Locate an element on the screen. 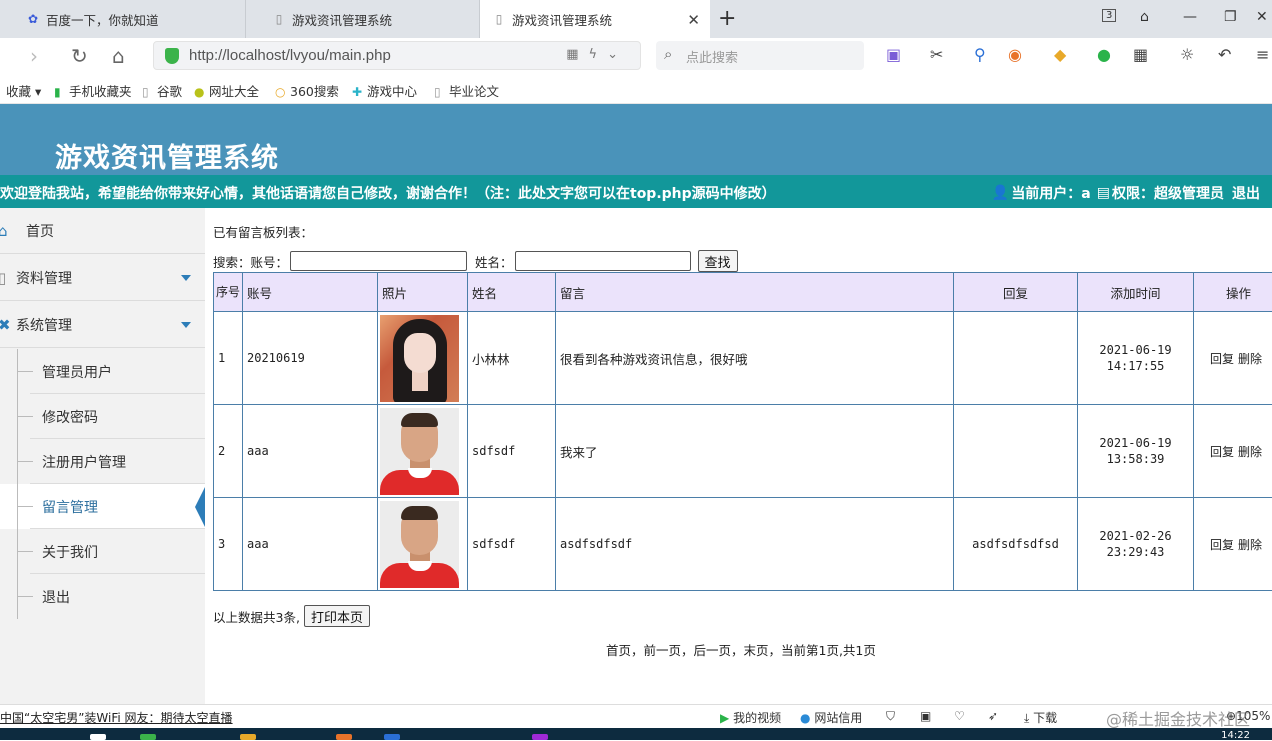  bookmark-favorites: 收藏 ▾ is located at coordinates (23, 90).